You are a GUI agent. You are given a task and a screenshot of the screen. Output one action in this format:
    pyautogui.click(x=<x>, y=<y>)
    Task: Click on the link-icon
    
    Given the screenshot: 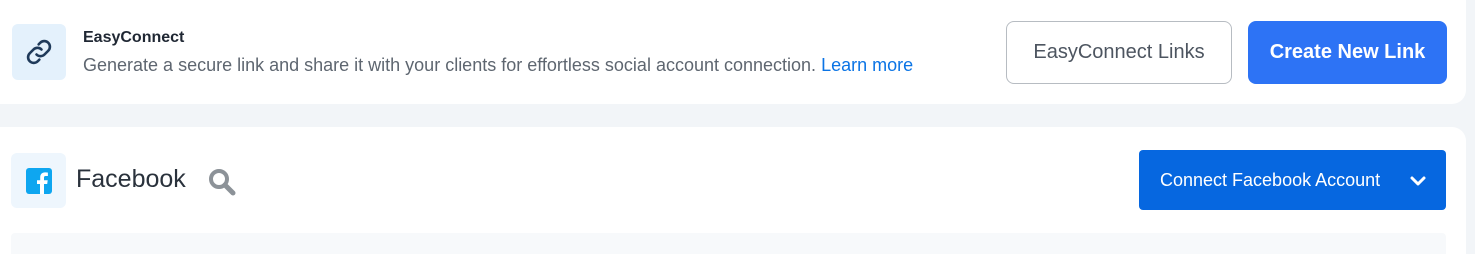 What is the action you would take?
    pyautogui.click(x=39, y=52)
    